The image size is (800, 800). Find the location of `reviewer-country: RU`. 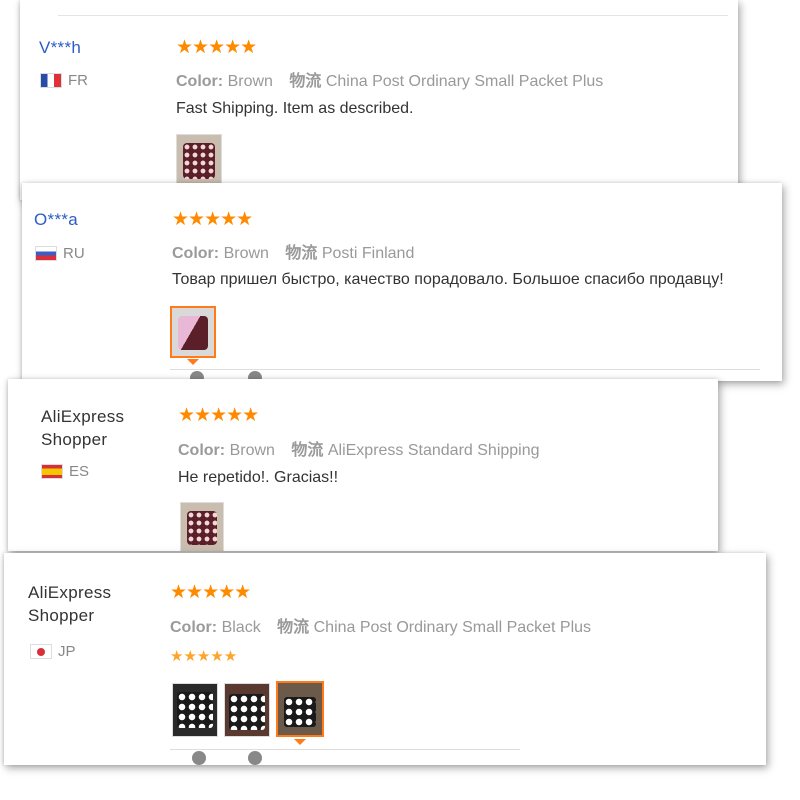

reviewer-country: RU is located at coordinates (60, 253).